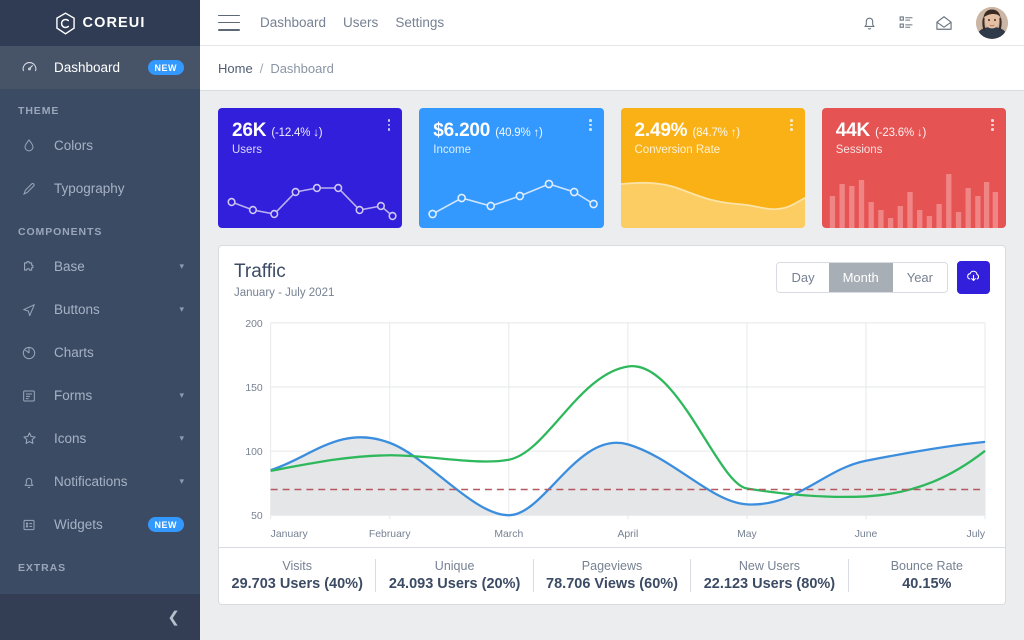  What do you see at coordinates (100, 266) in the screenshot?
I see `sidebar-item-base: Base ▾` at bounding box center [100, 266].